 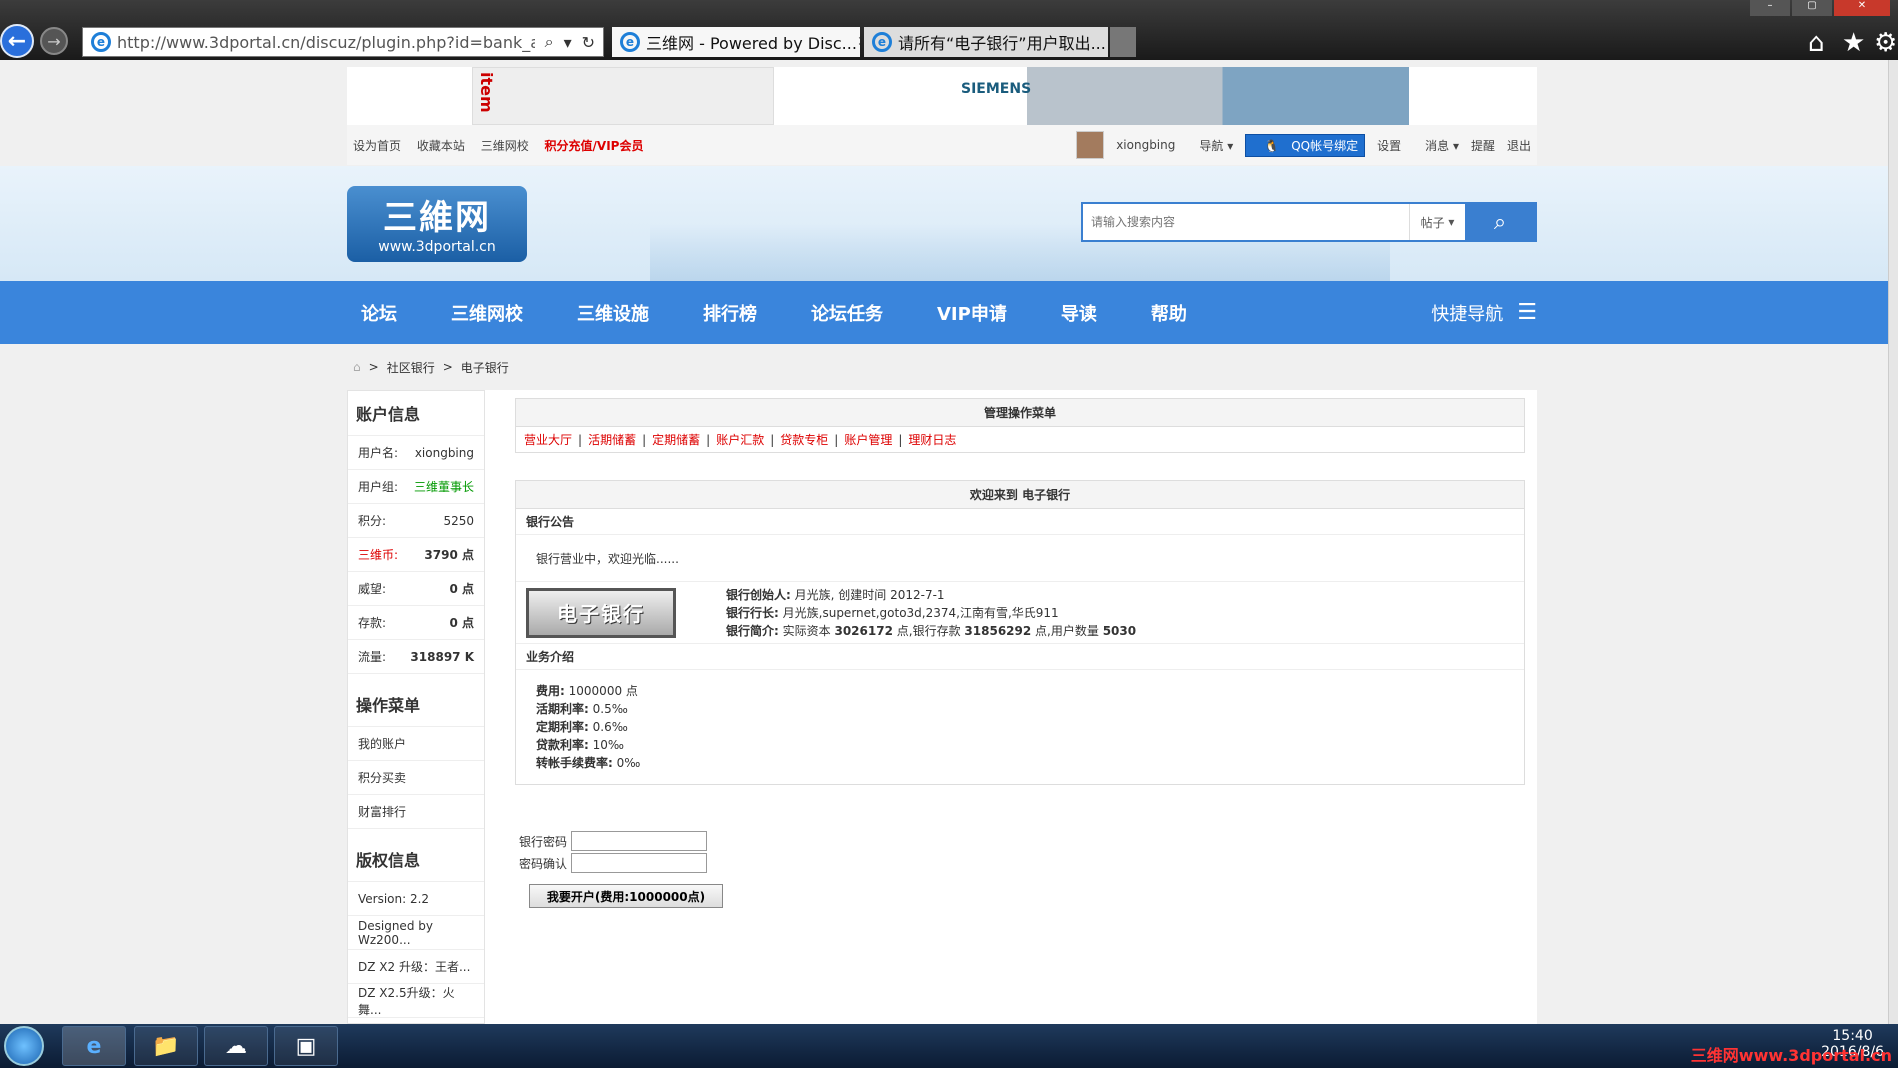 I want to click on taskbar-explorer: 📁, so click(x=166, y=1046).